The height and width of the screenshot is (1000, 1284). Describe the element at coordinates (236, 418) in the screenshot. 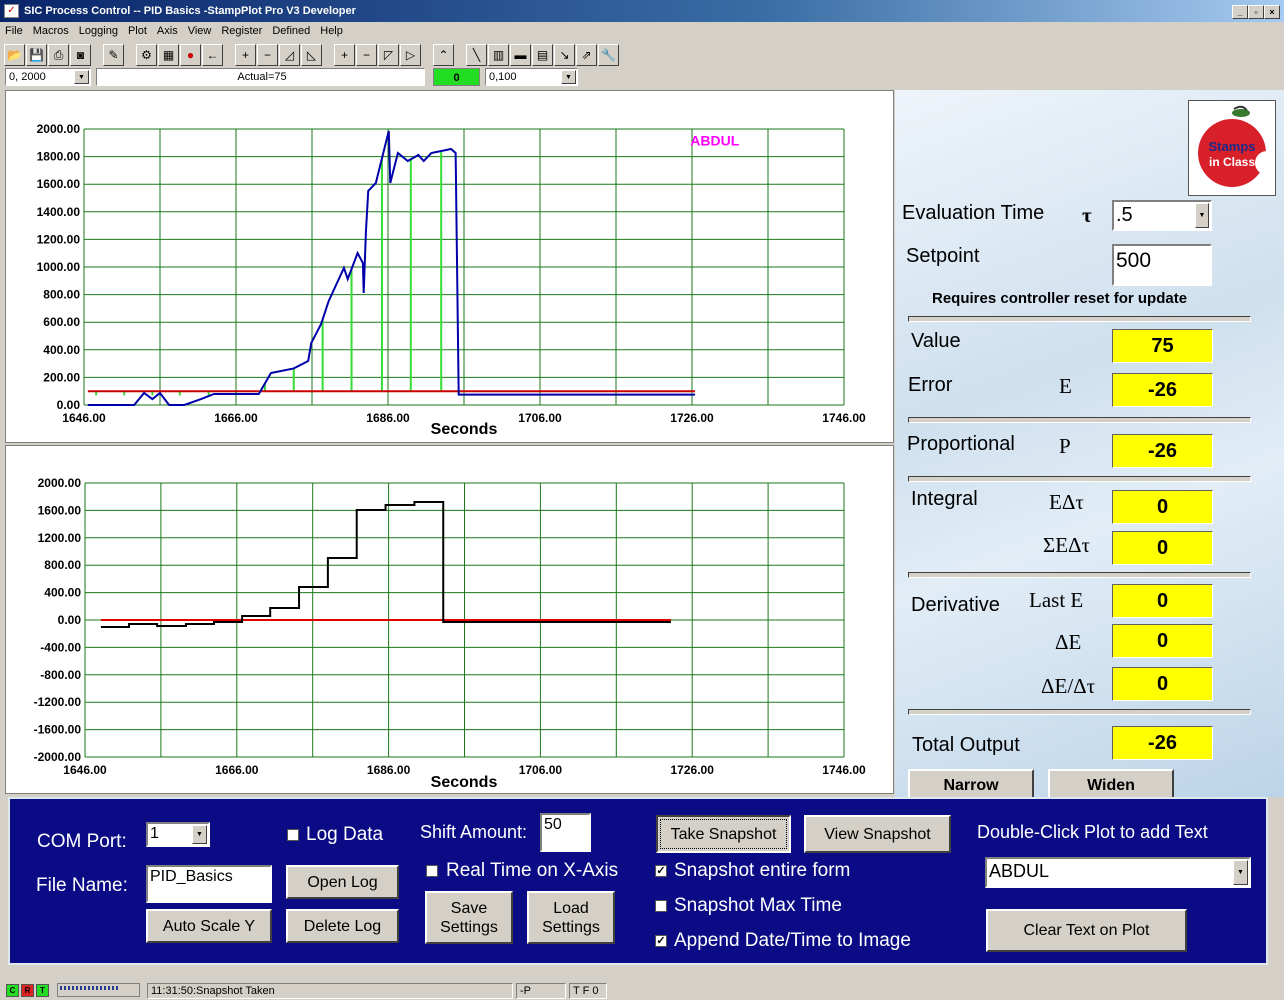

I see `x-tick-label: 1666.00` at that location.